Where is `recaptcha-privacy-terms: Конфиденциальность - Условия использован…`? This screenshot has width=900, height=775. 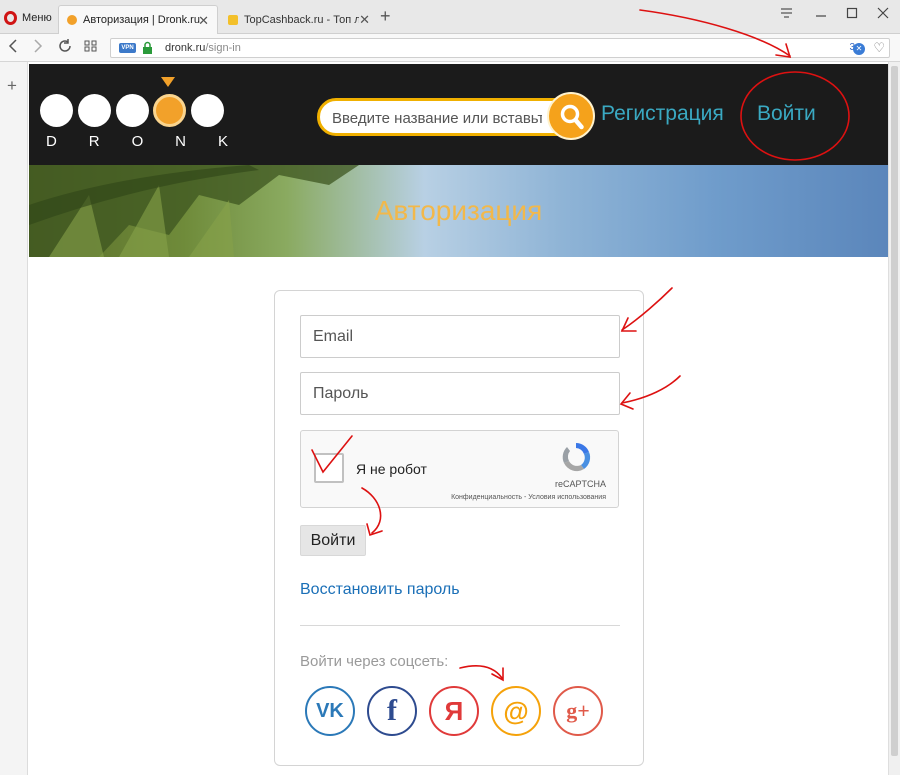 recaptcha-privacy-terms: Конфиденциальность - Условия использован… is located at coordinates (528, 497).